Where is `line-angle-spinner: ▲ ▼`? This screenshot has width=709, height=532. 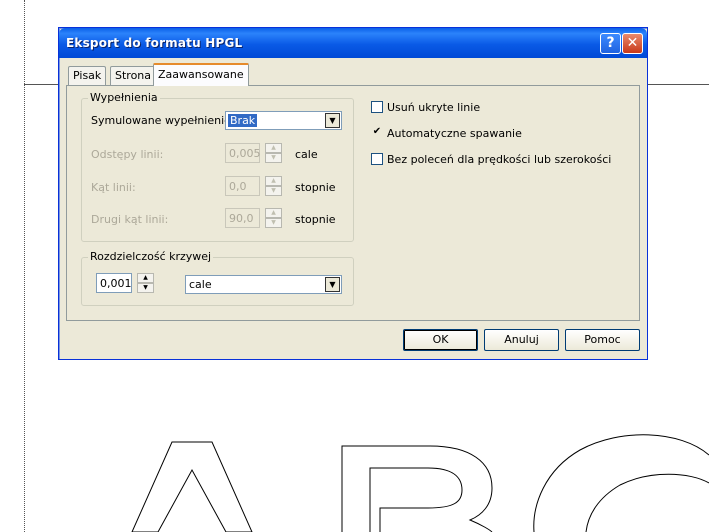 line-angle-spinner: ▲ ▼ is located at coordinates (273, 186).